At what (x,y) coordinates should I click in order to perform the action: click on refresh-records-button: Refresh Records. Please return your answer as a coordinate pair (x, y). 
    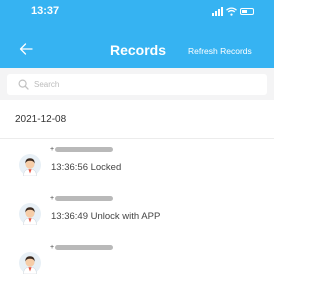
    Looking at the image, I should click on (220, 51).